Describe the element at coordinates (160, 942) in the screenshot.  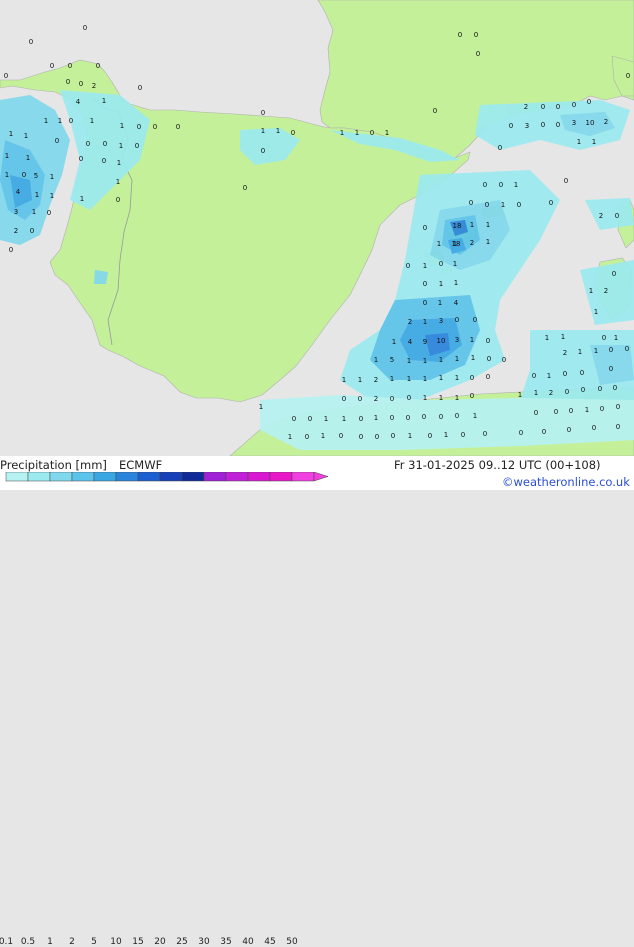
I see `scale-tick-label: 20` at that location.